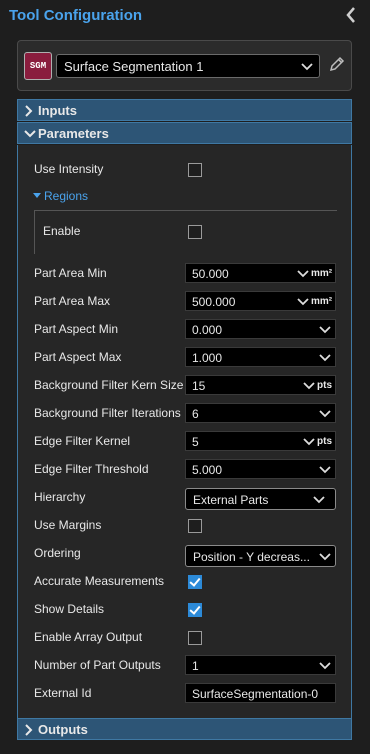 The width and height of the screenshot is (370, 754). What do you see at coordinates (60, 497) in the screenshot?
I see `hierarchy-label: Hierarchy` at bounding box center [60, 497].